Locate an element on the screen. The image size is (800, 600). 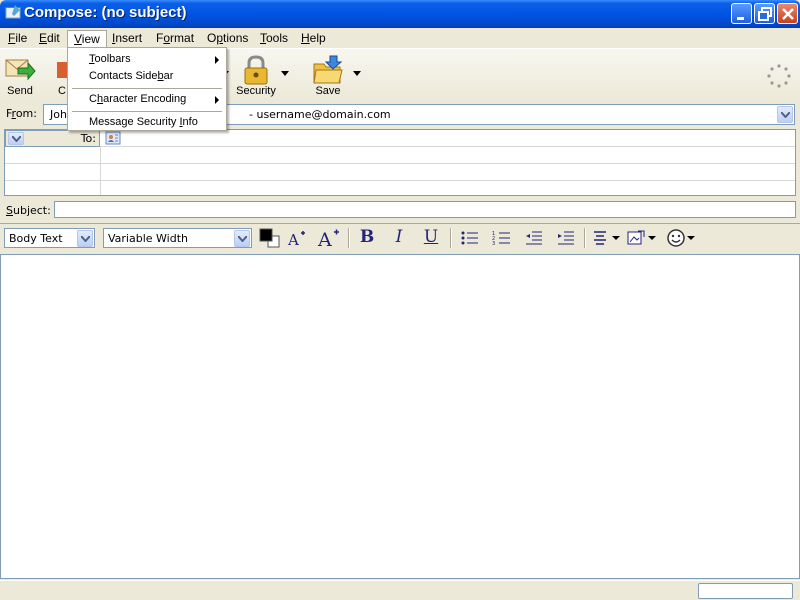
menu-file: File is located at coordinates (17, 38).